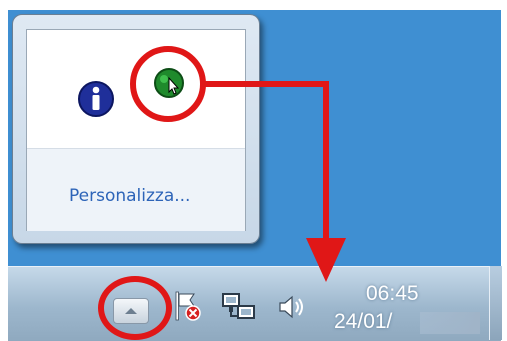 The width and height of the screenshot is (507, 341). Describe the element at coordinates (495, 303) in the screenshot. I see `show-desktop-button` at that location.